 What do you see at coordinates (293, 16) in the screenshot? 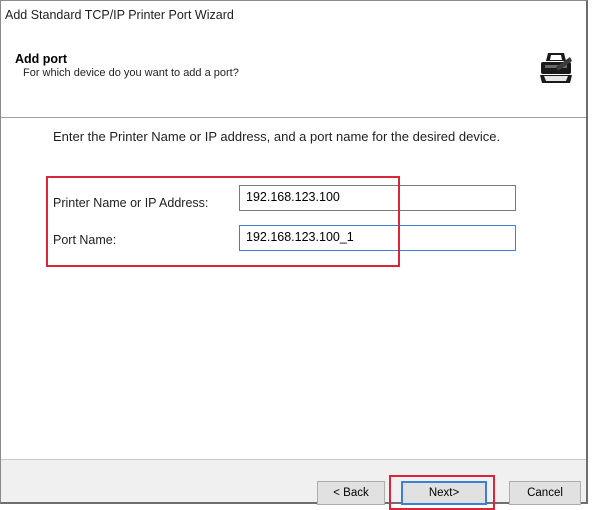
I see `title-bar: Add Standard TCP/IP Printer Port Wizard` at bounding box center [293, 16].